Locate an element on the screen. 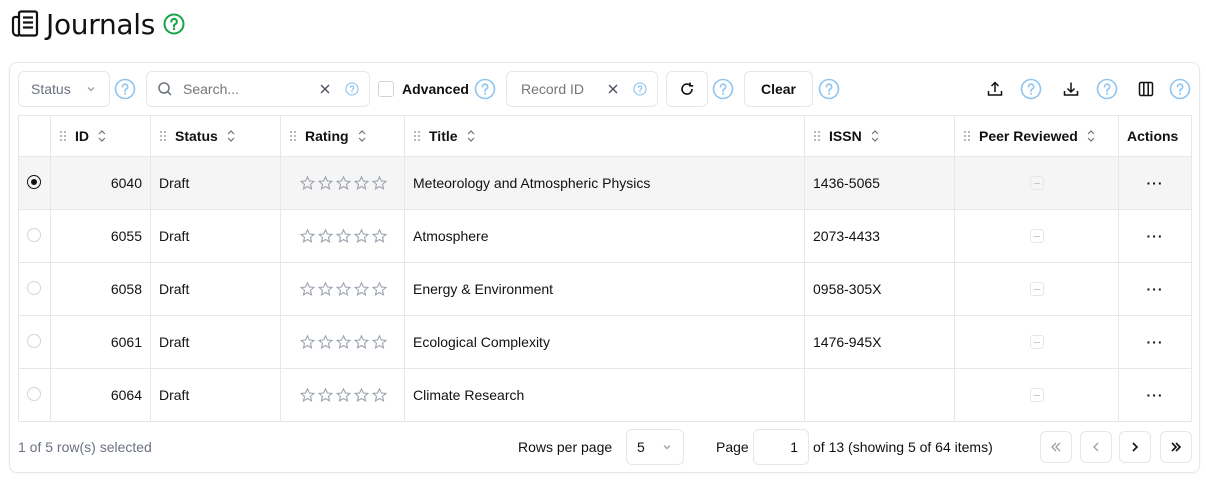 The height and width of the screenshot is (482, 1206). page-number-input: 1 is located at coordinates (781, 447).